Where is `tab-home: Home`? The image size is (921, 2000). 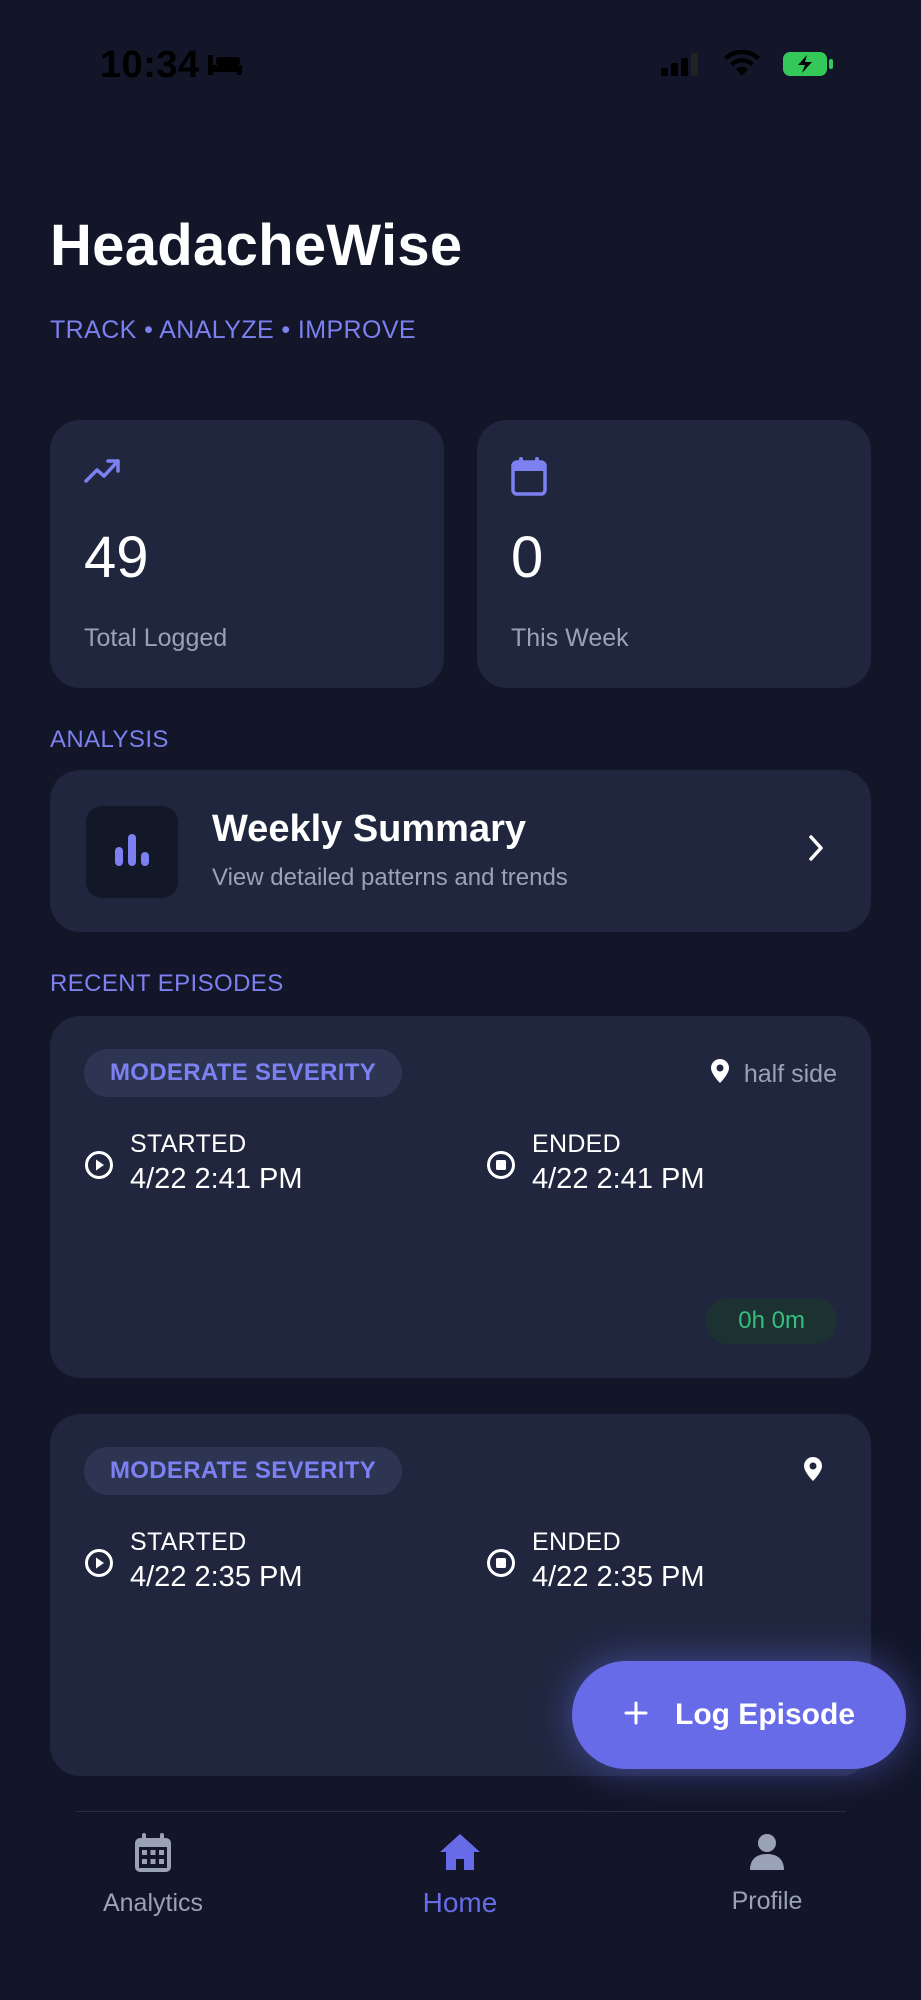
tab-home: Home is located at coordinates (460, 1875).